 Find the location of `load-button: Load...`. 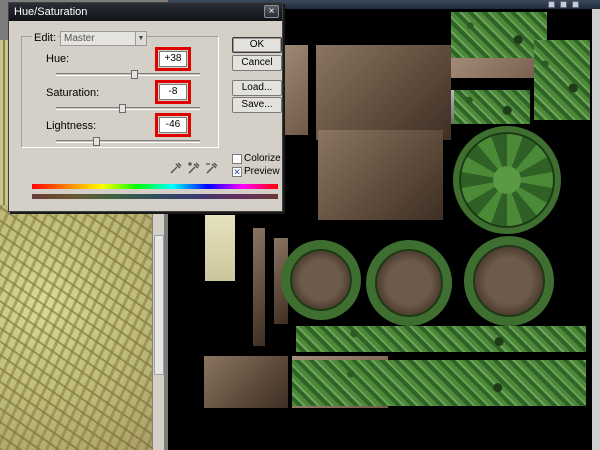

load-button: Load... is located at coordinates (257, 88).